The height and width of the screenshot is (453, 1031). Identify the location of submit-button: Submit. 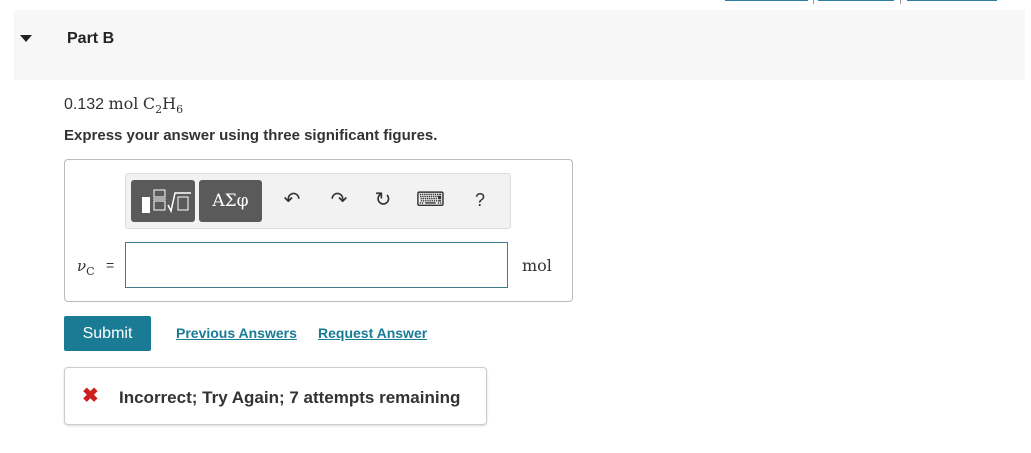
(107, 333).